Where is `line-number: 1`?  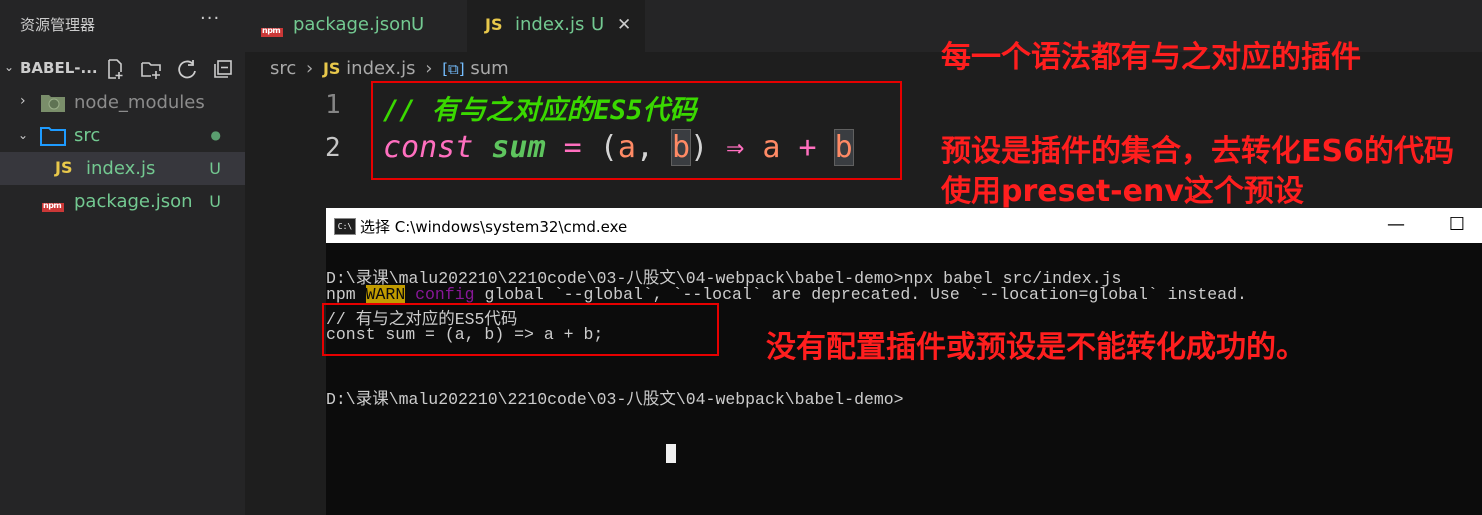 line-number: 1 is located at coordinates (333, 105).